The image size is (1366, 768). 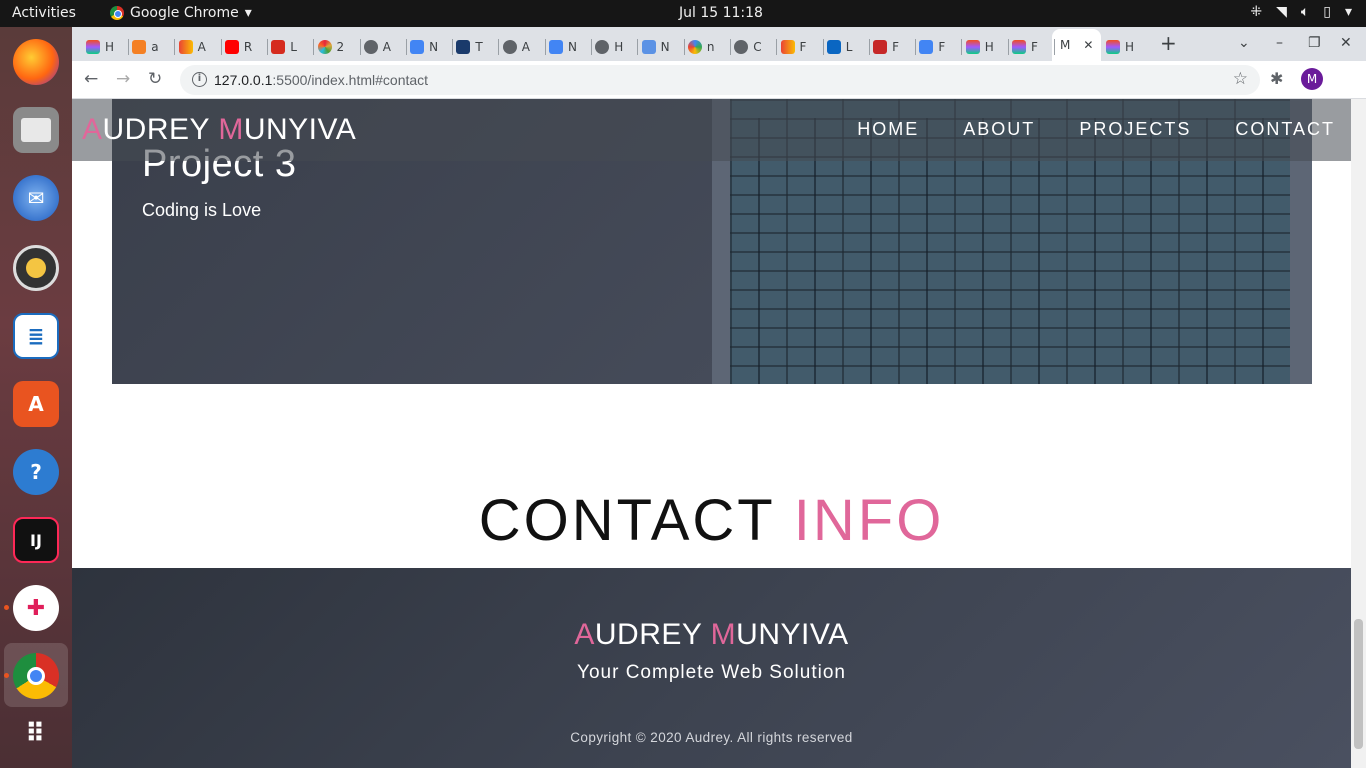 What do you see at coordinates (1276, 78) in the screenshot?
I see `extensions-icon: ✱` at bounding box center [1276, 78].